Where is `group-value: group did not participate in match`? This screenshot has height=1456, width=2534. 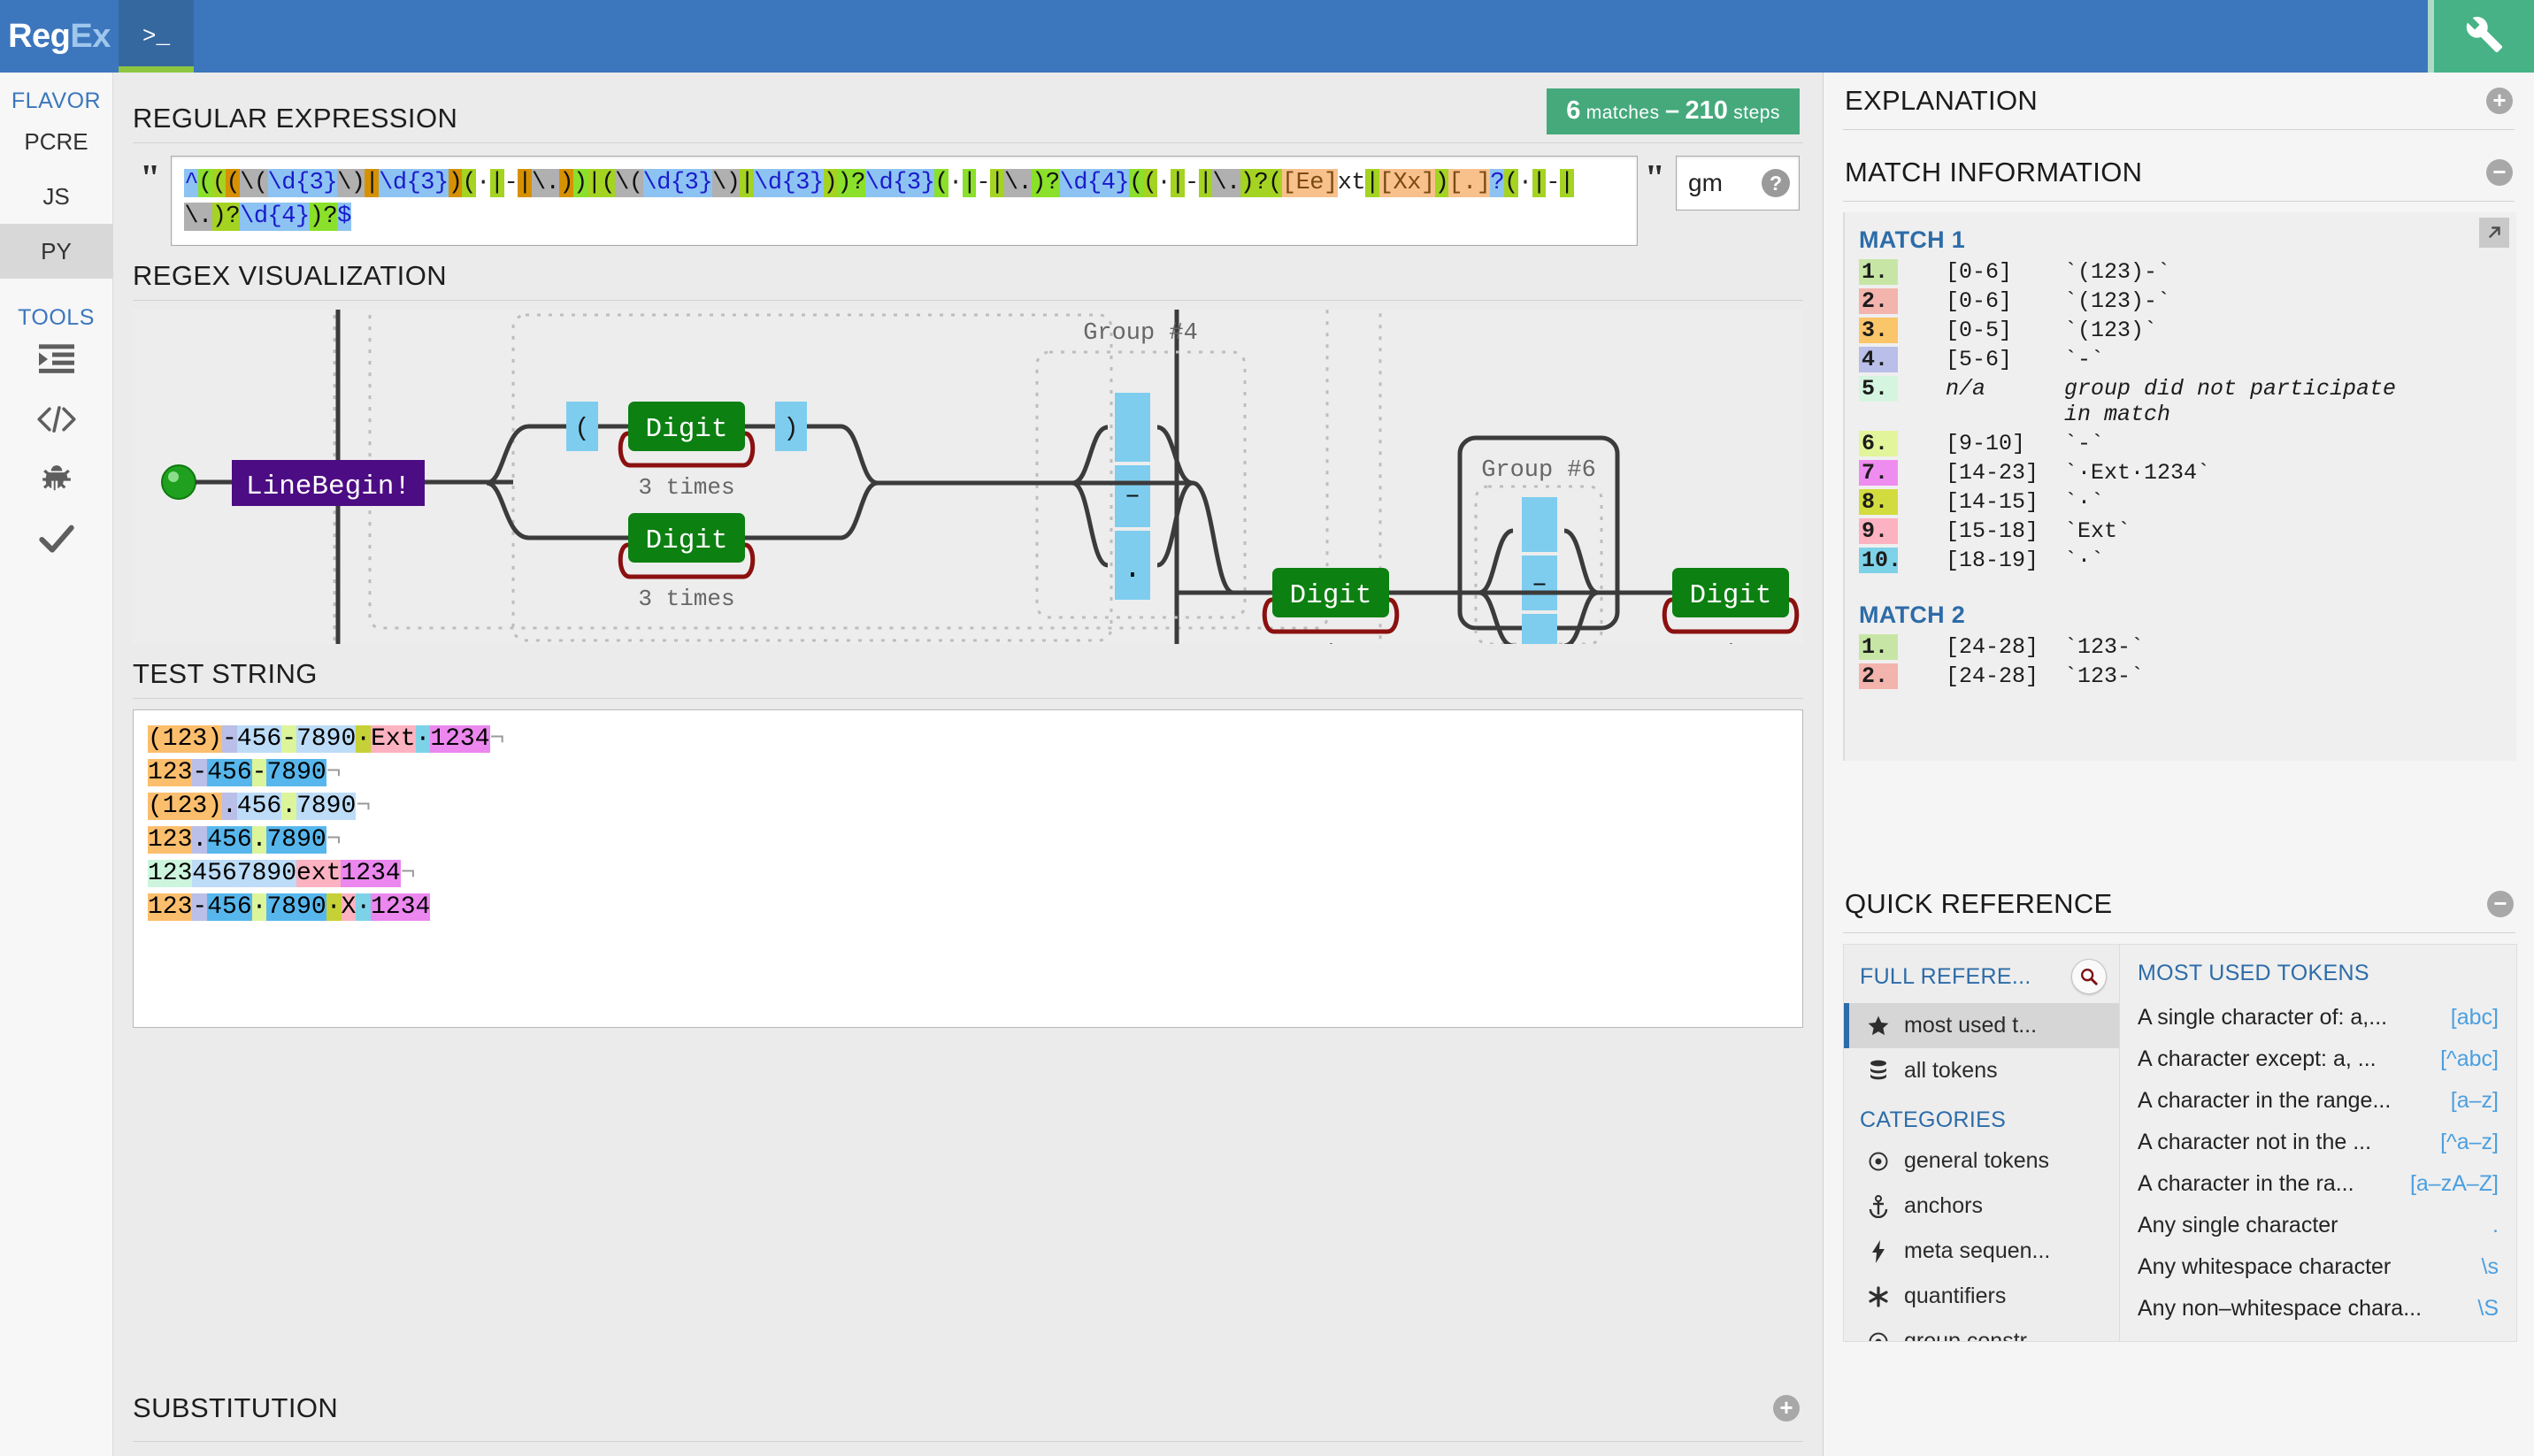
group-value: group did not participate in match is located at coordinates (2230, 401).